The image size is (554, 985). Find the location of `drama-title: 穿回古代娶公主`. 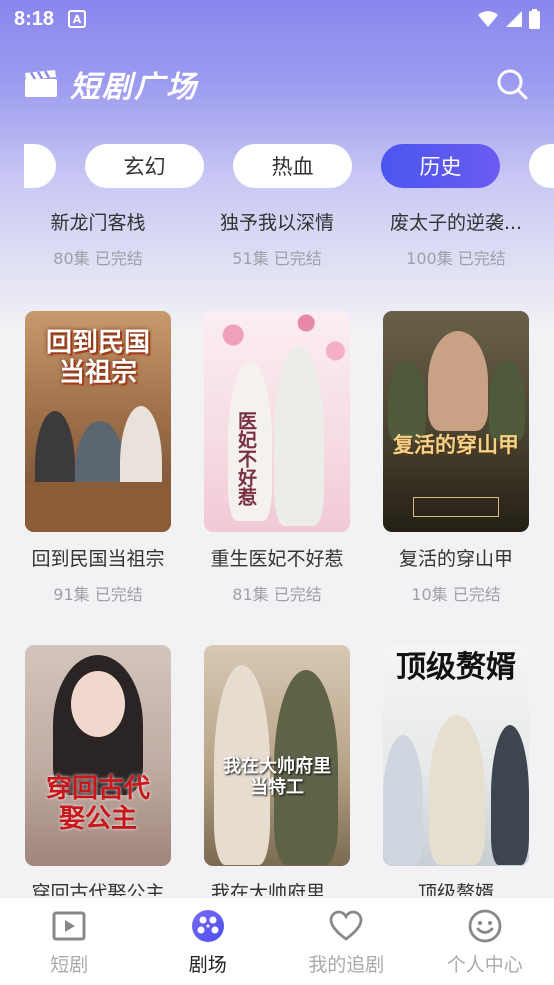

drama-title: 穿回古代娶公主 is located at coordinates (98, 889).